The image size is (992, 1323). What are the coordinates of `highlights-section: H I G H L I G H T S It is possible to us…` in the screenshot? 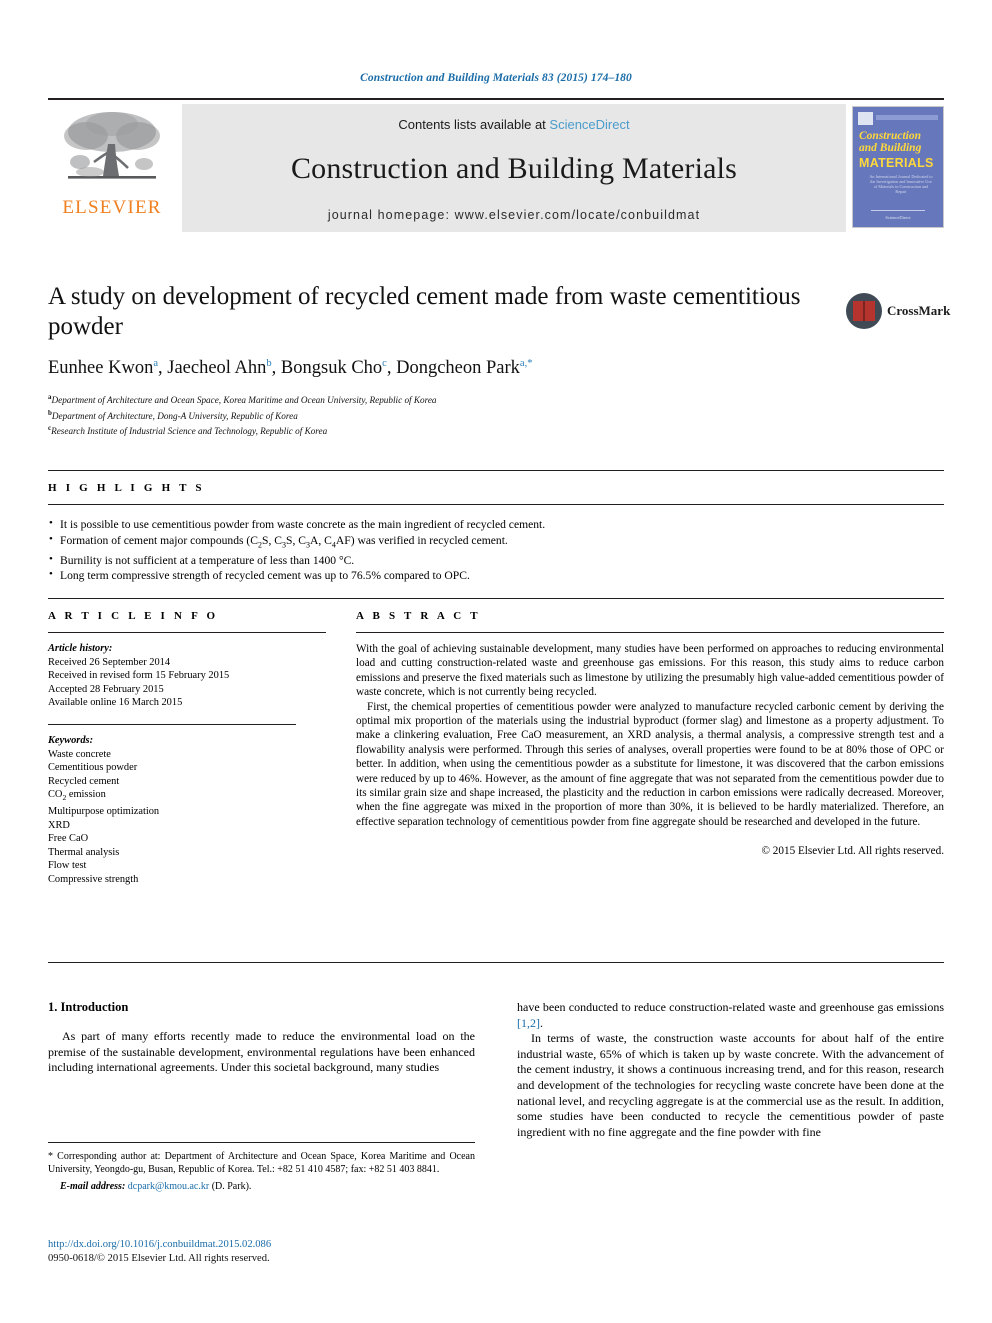 It's located at (496, 527).